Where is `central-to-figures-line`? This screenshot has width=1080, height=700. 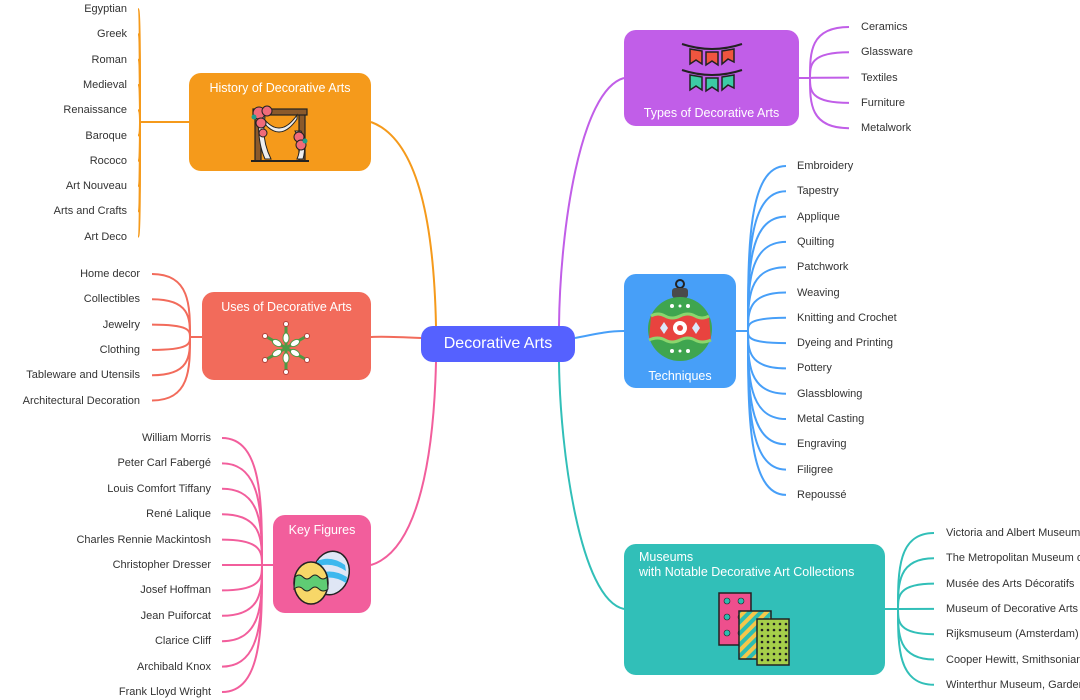 central-to-figures-line is located at coordinates (403, 463).